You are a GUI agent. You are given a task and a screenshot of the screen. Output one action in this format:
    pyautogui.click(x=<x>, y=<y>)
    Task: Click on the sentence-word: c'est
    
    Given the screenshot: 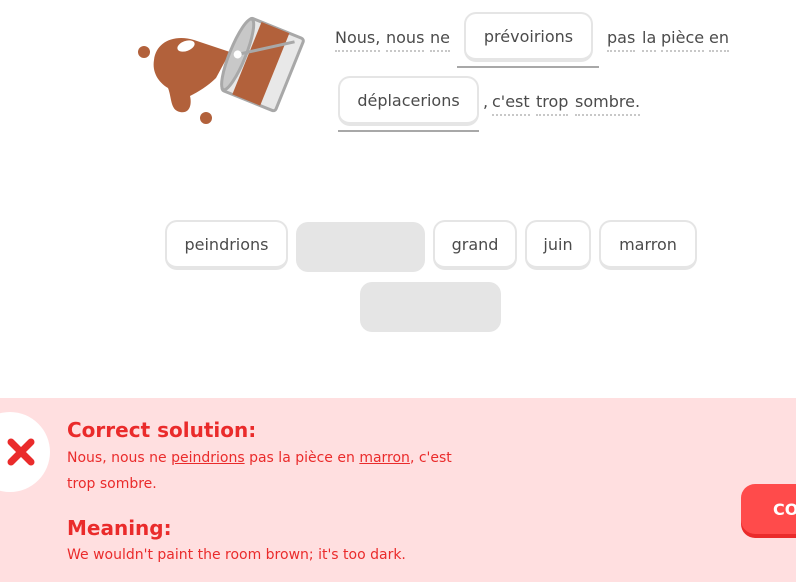 What is the action you would take?
    pyautogui.click(x=511, y=104)
    